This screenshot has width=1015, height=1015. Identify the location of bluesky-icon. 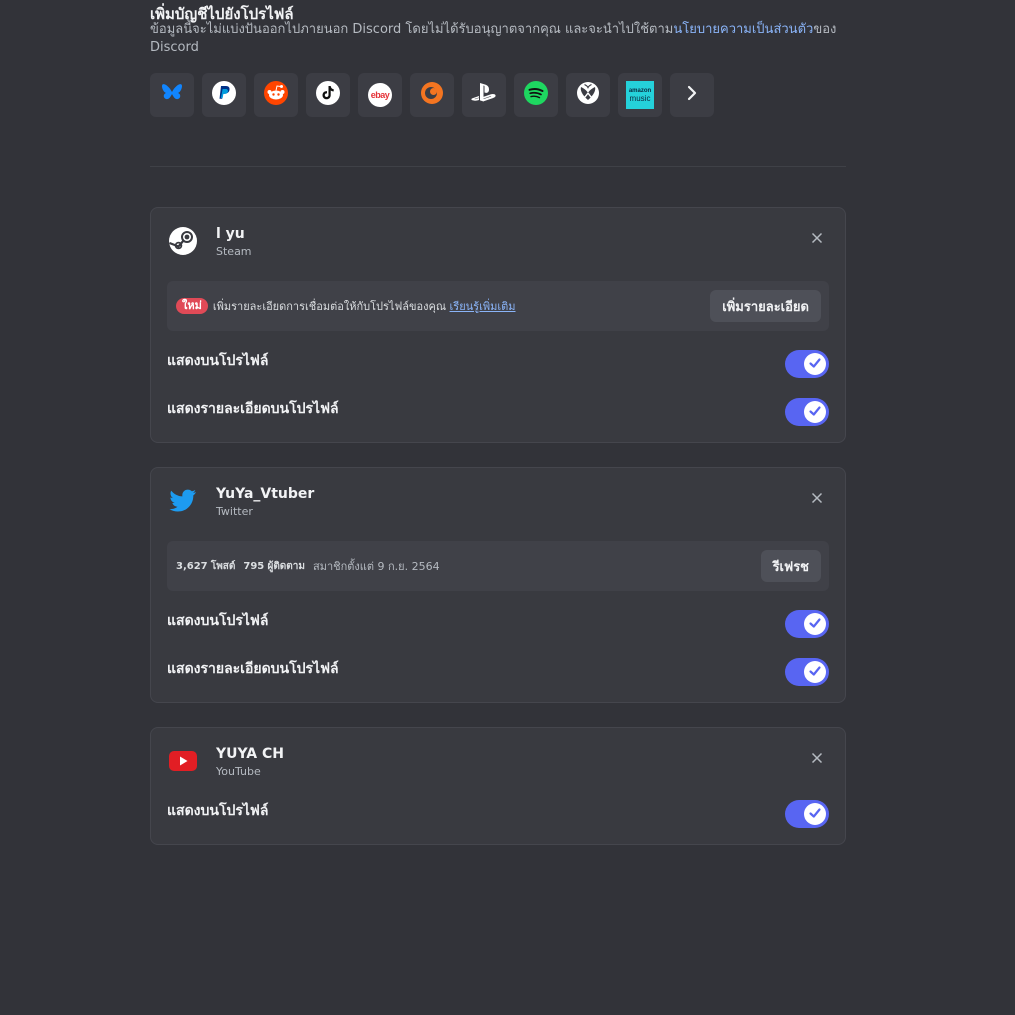
(172, 95).